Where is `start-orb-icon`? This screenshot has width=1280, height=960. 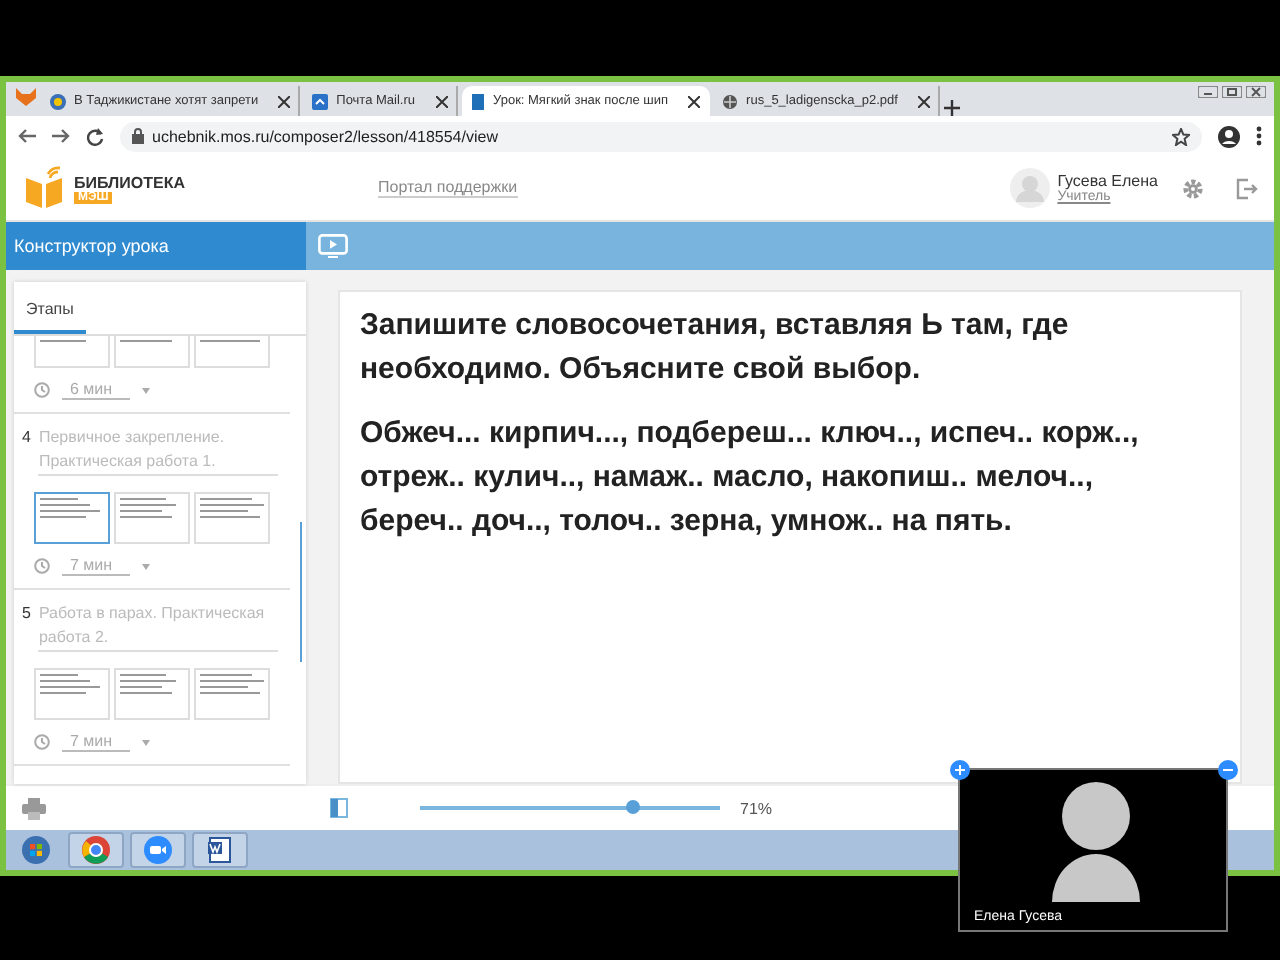 start-orb-icon is located at coordinates (36, 850).